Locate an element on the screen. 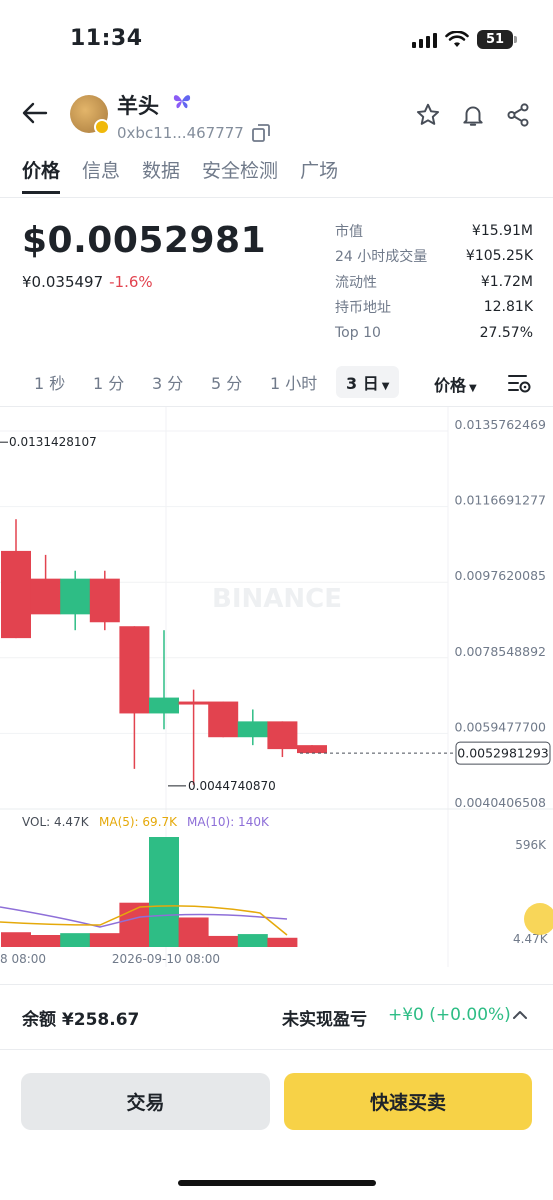 The image size is (553, 1200). pnl-value: +¥0 (+0.00%) is located at coordinates (449, 1015).